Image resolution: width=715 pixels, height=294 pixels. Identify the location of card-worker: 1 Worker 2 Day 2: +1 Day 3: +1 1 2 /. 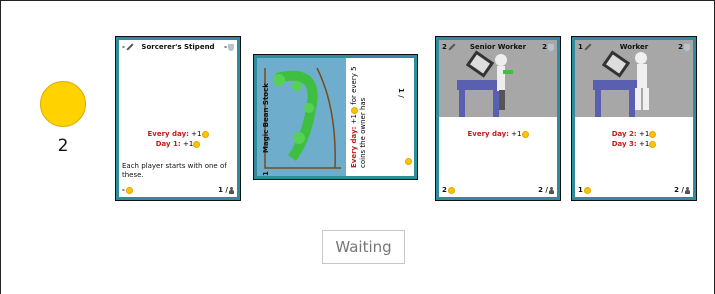
(634, 118).